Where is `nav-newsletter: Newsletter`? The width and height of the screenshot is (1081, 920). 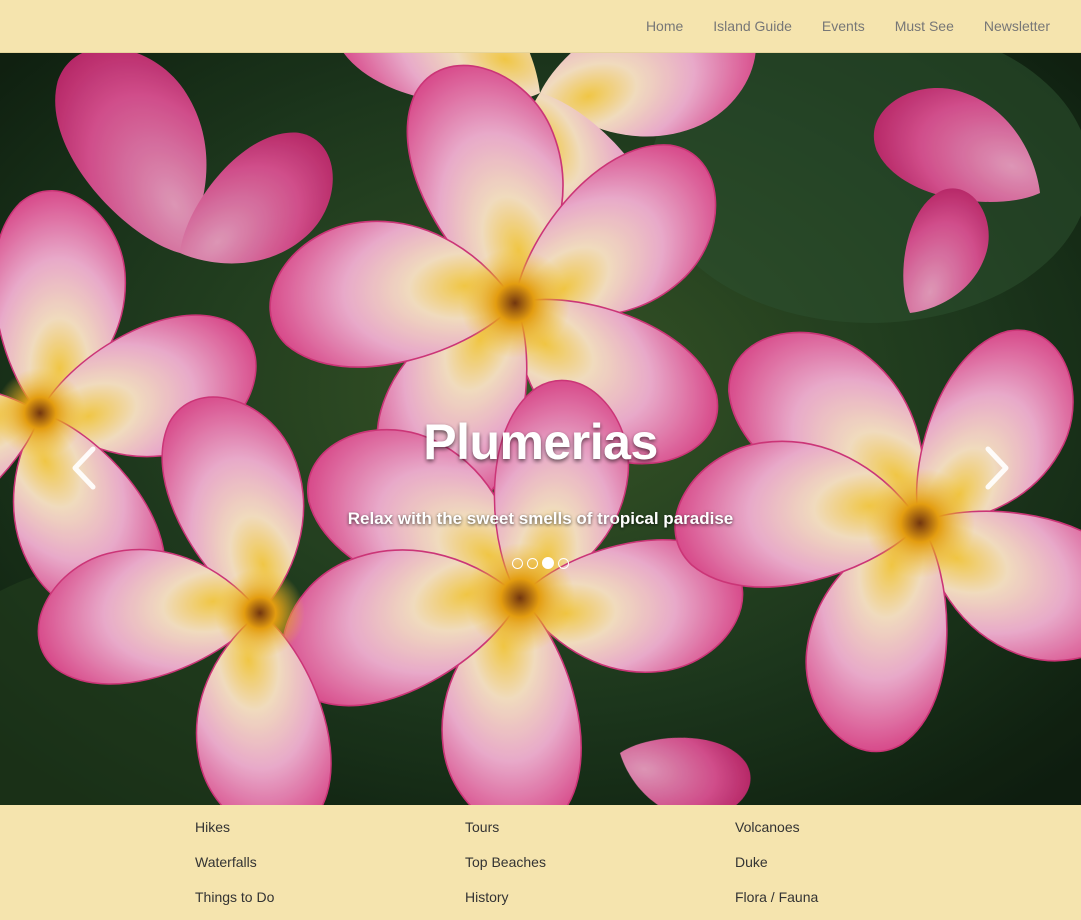
nav-newsletter: Newsletter is located at coordinates (1017, 26).